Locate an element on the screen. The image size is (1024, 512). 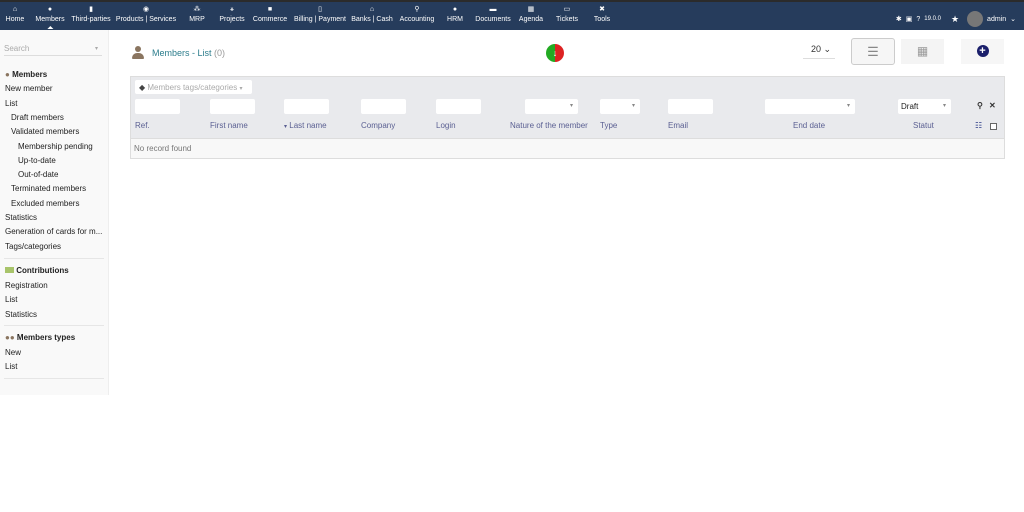
topmenu-home: ⌂ Home is located at coordinates (15, 14).